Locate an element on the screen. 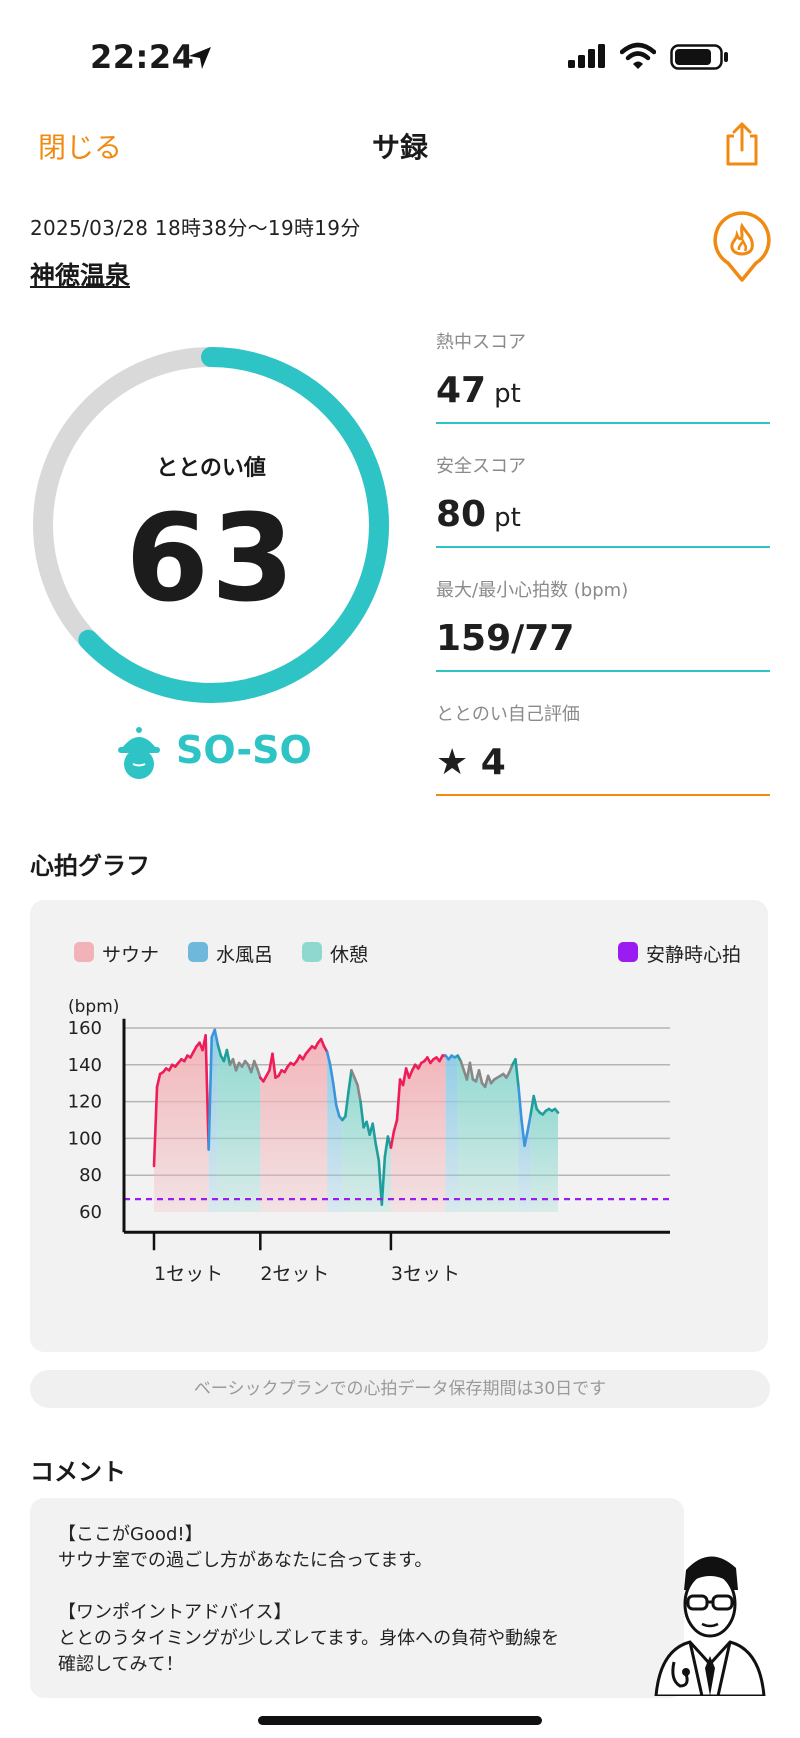 Image resolution: width=800 pixels, height=1738 pixels. chart-ytick-label: 140 is located at coordinates (85, 1065).